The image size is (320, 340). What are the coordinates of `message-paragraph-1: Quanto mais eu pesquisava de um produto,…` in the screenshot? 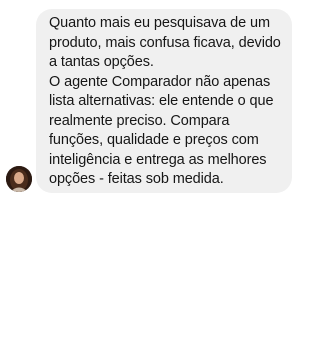 It's located at (165, 42).